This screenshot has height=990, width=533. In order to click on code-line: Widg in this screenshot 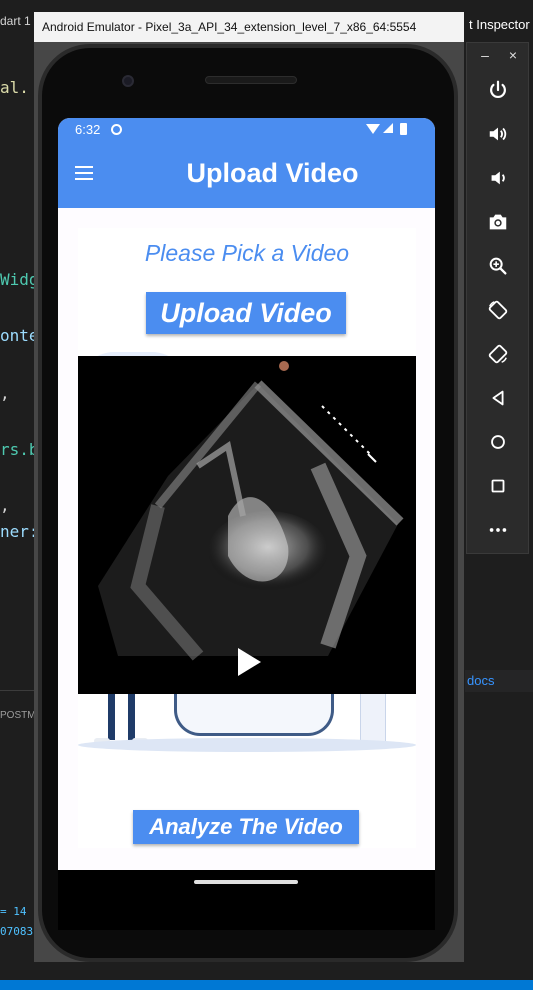, I will do `click(19, 279)`.